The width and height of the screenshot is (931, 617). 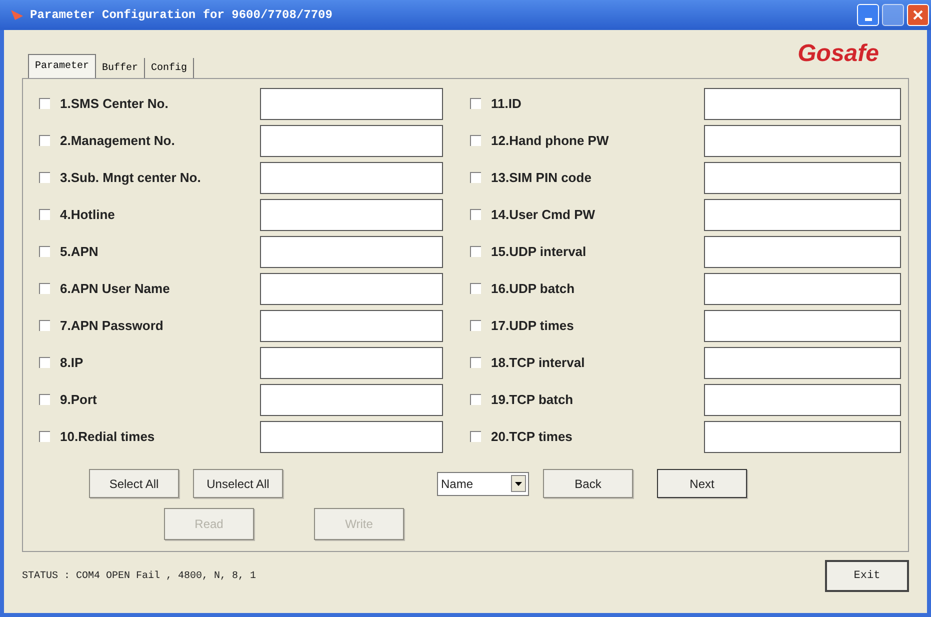 What do you see at coordinates (550, 141) in the screenshot?
I see `field-label: 12.Hand phone PW` at bounding box center [550, 141].